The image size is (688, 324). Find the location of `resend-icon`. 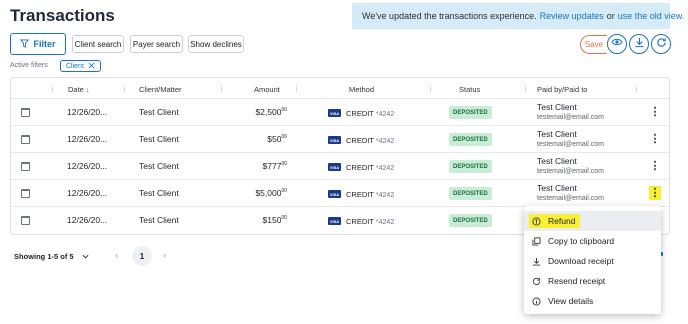

resend-icon is located at coordinates (536, 281).